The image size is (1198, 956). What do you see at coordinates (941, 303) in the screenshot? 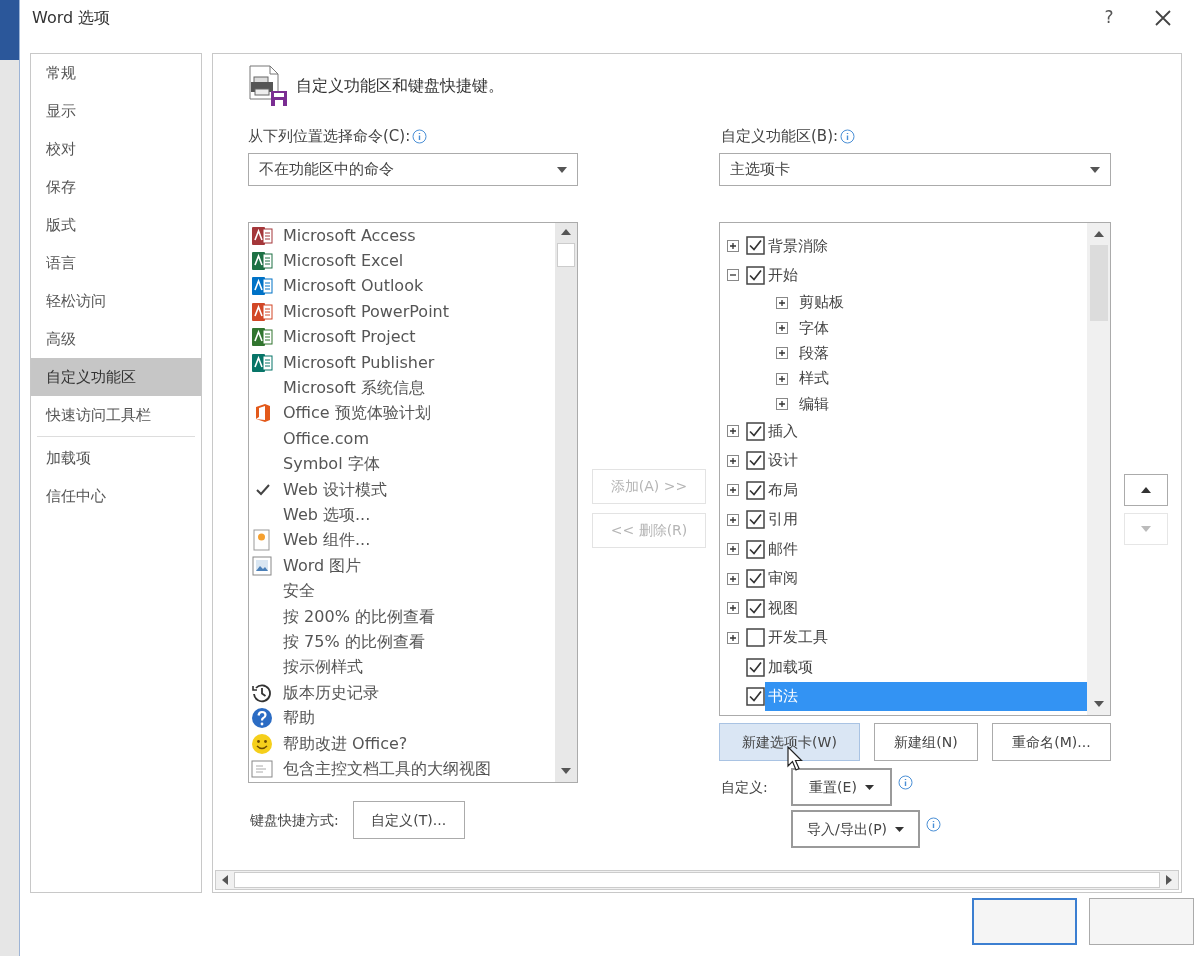
I see `tree-item: 剪贴板` at bounding box center [941, 303].